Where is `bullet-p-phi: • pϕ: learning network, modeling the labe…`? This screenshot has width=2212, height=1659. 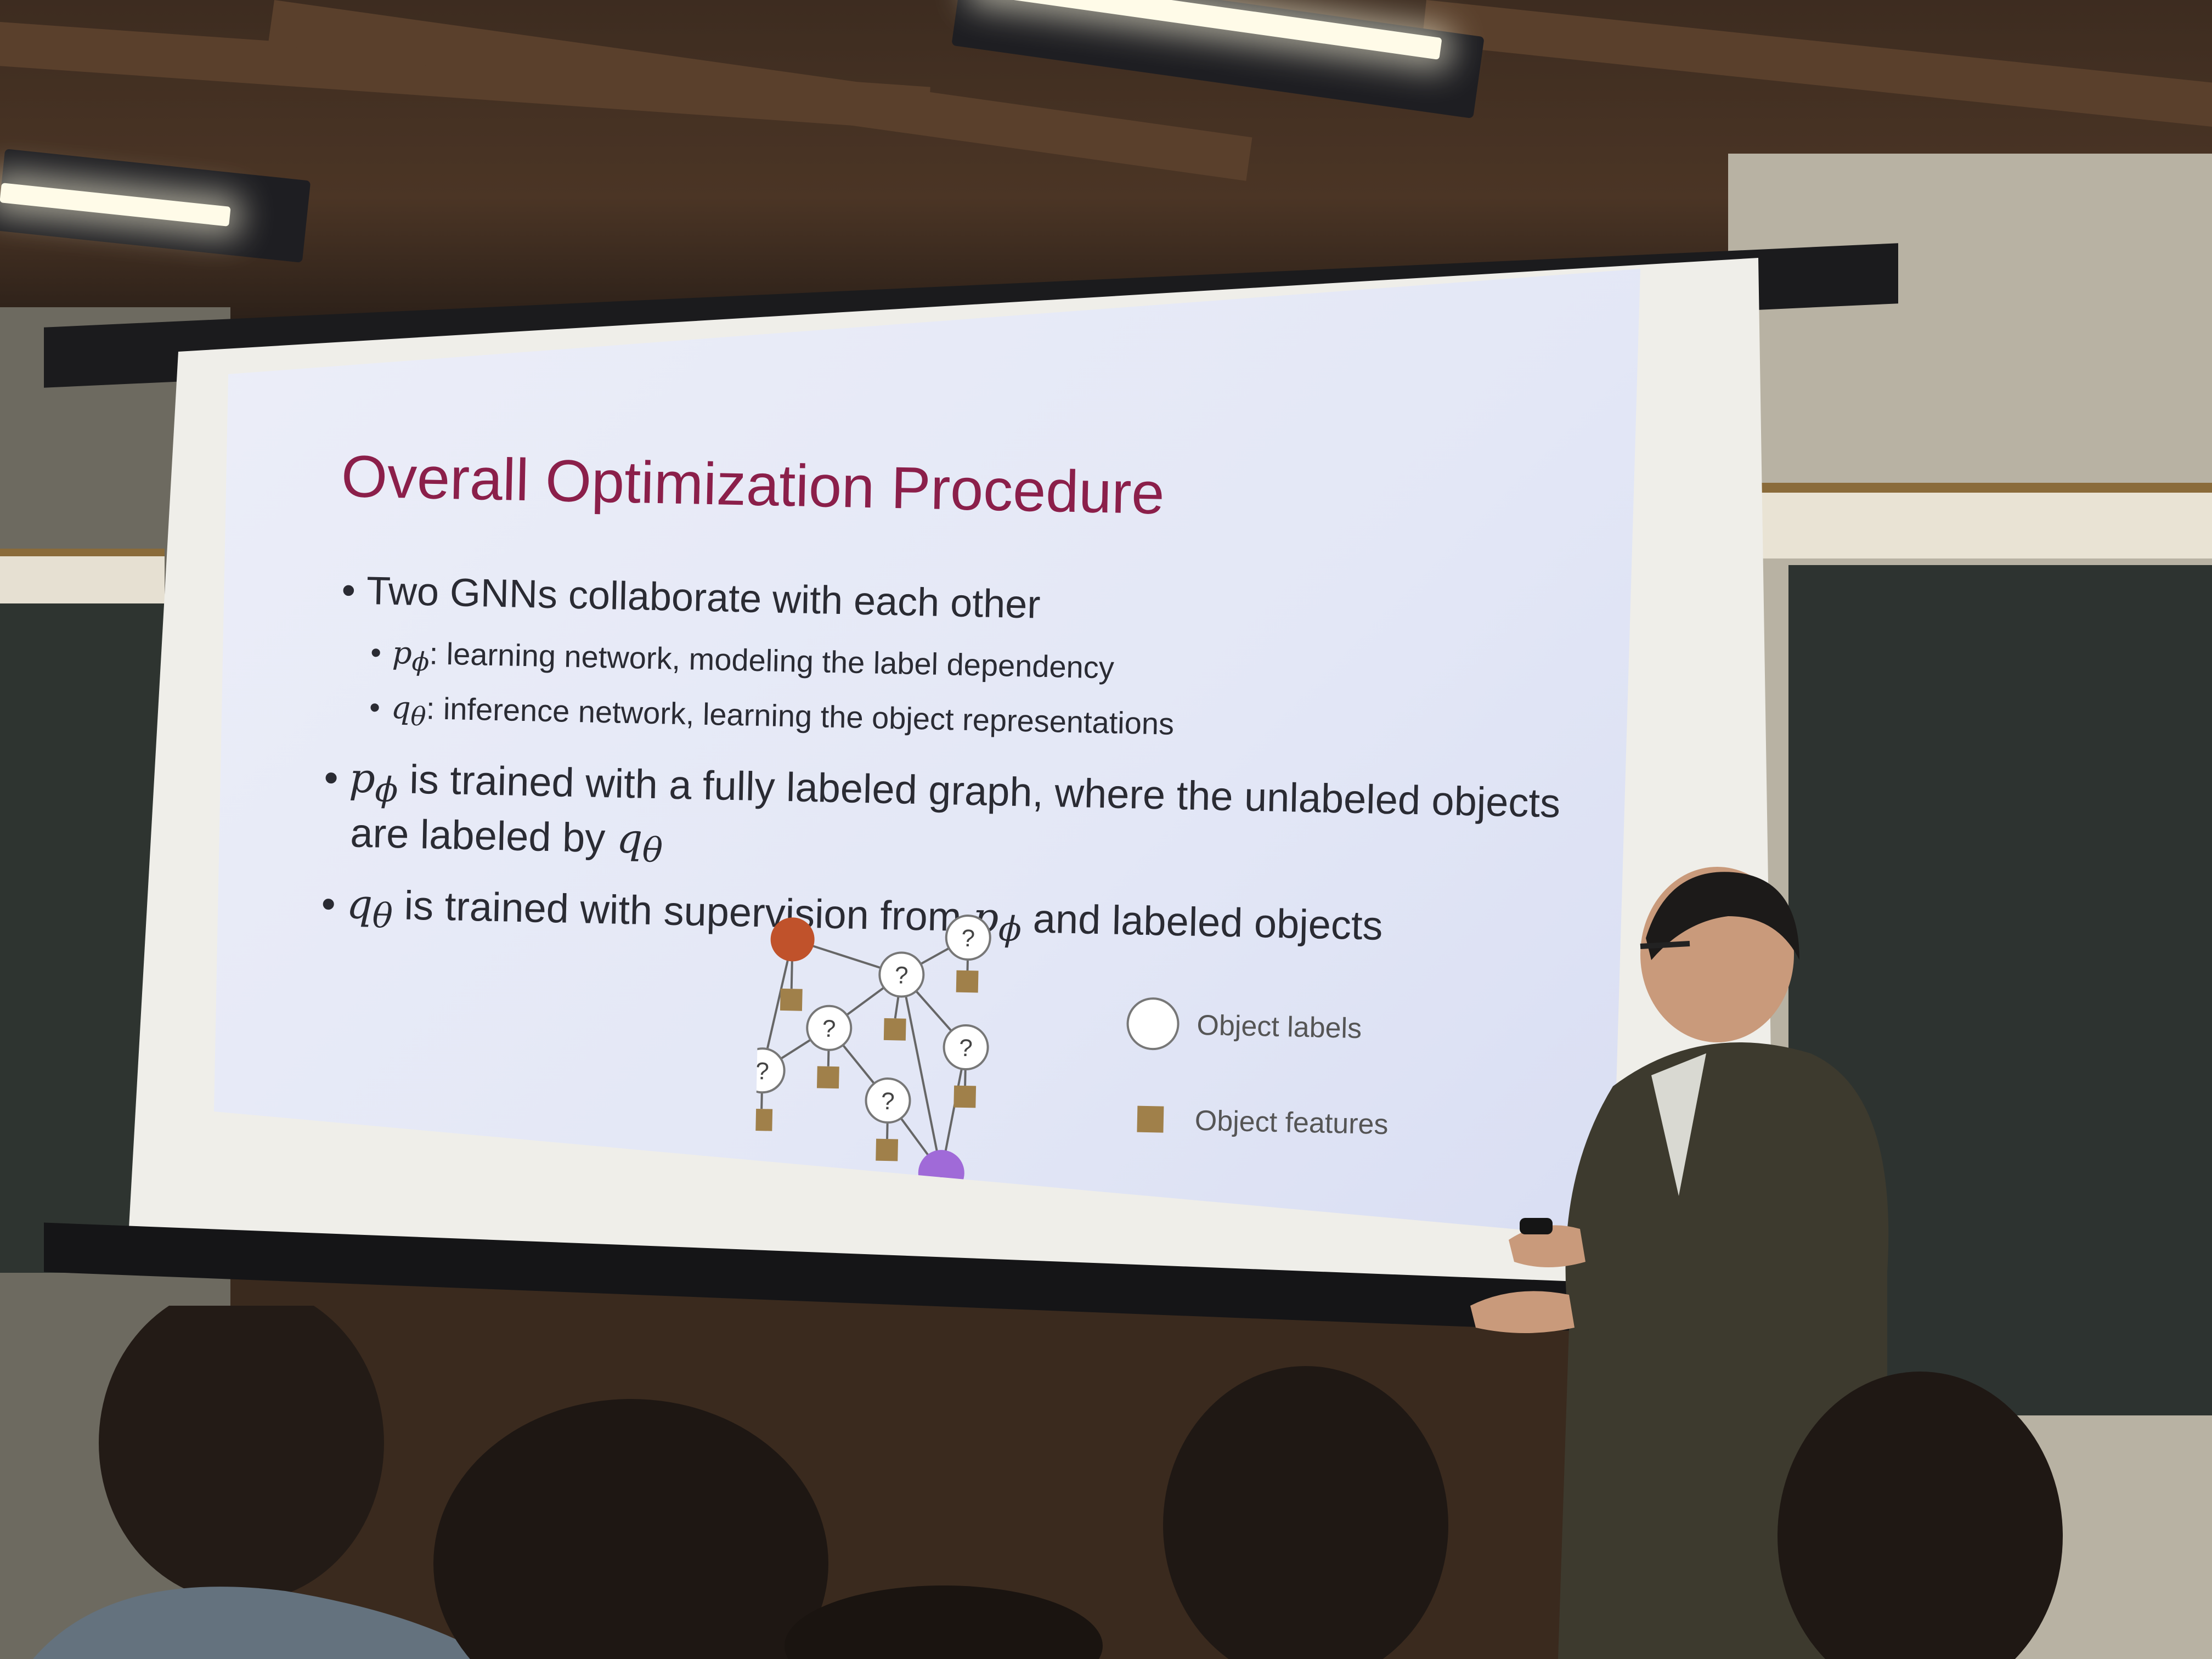 bullet-p-phi: • pϕ: learning network, modeling the labe… is located at coordinates (742, 660).